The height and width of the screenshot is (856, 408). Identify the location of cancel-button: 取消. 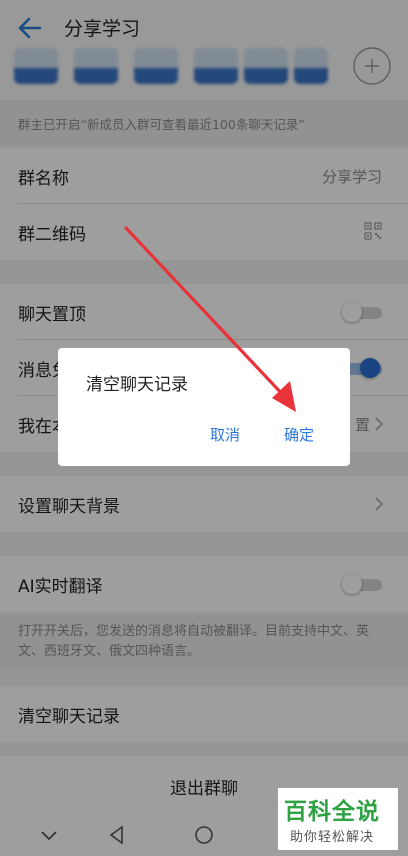
(225, 434).